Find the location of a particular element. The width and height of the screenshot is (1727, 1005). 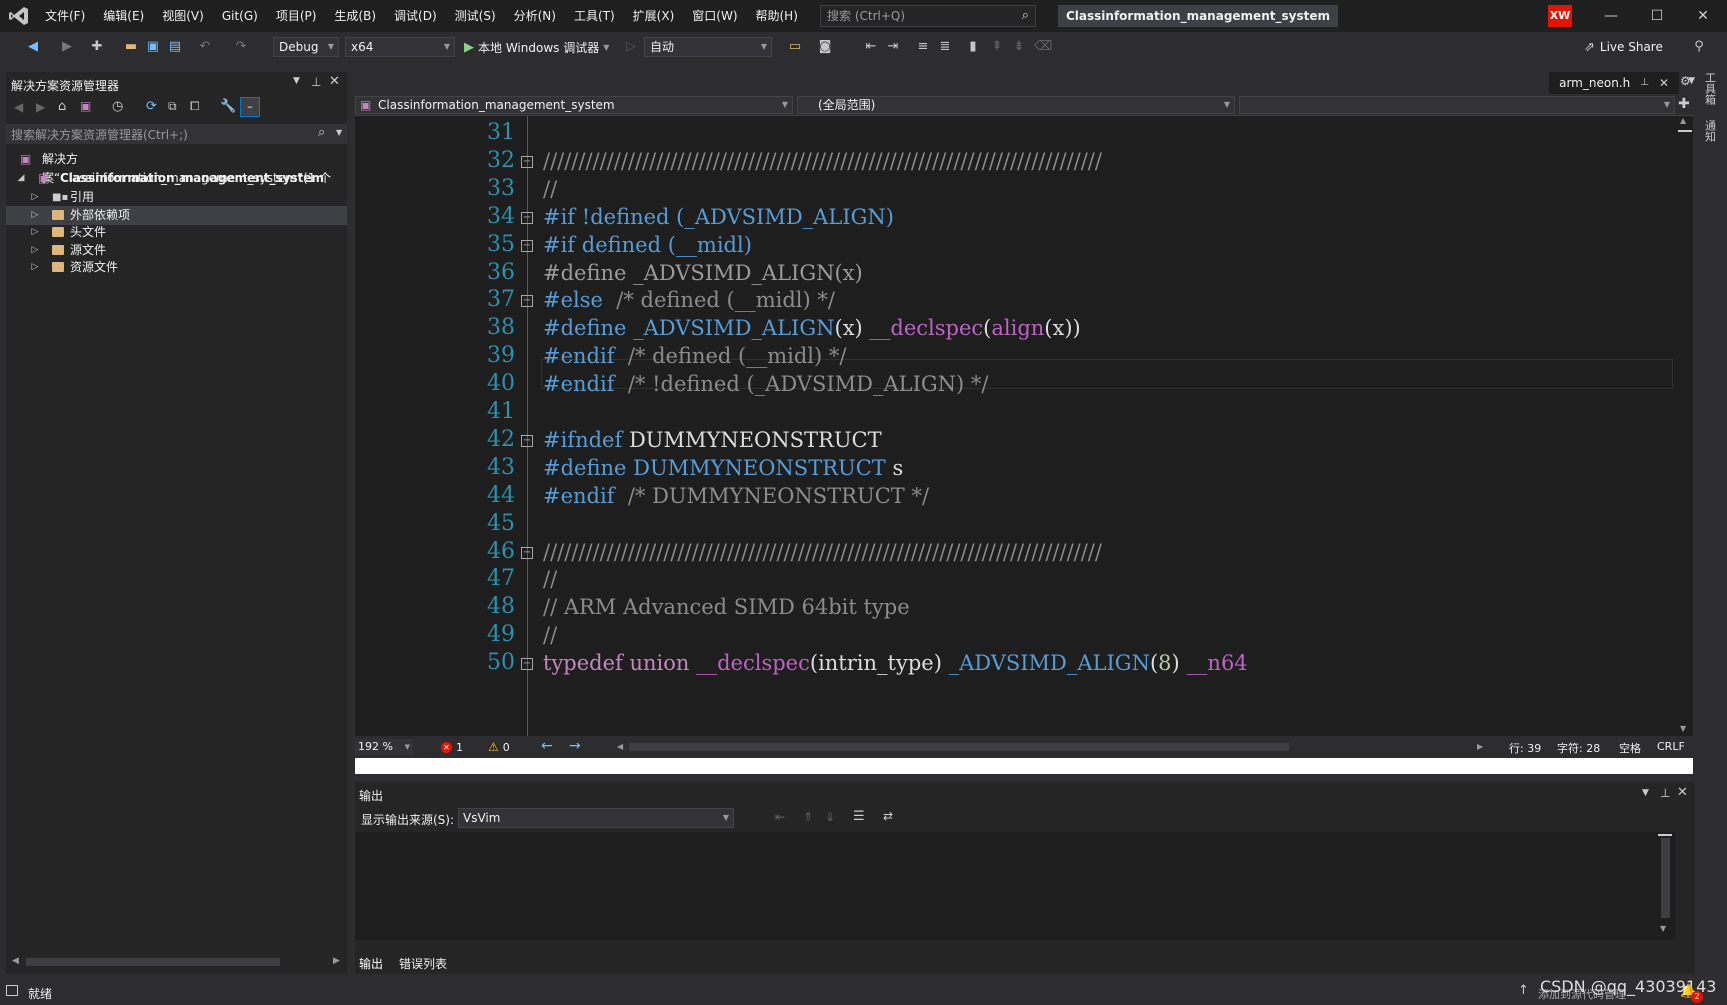

live-share-button: ⇗ Live Share is located at coordinates (1623, 47).